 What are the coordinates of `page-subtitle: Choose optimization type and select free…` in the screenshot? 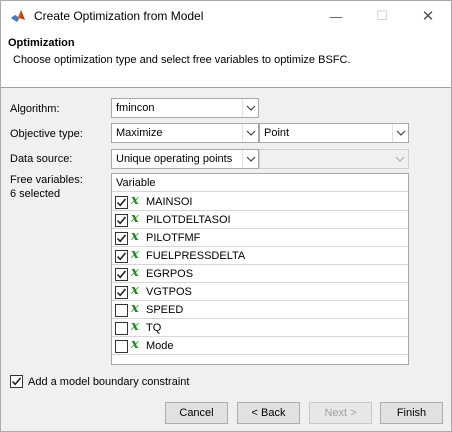 It's located at (182, 60).